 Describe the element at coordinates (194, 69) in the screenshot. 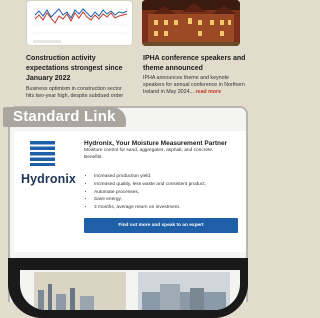

I see `article-title-line: theme announced` at that location.